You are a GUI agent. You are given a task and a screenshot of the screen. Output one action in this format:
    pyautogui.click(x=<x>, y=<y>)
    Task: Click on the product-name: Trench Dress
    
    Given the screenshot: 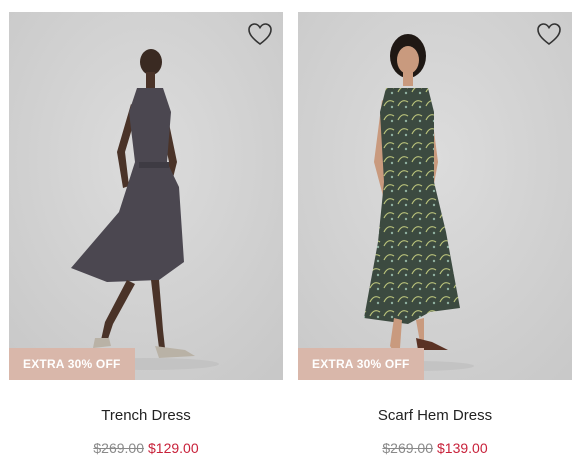 What is the action you would take?
    pyautogui.click(x=146, y=415)
    